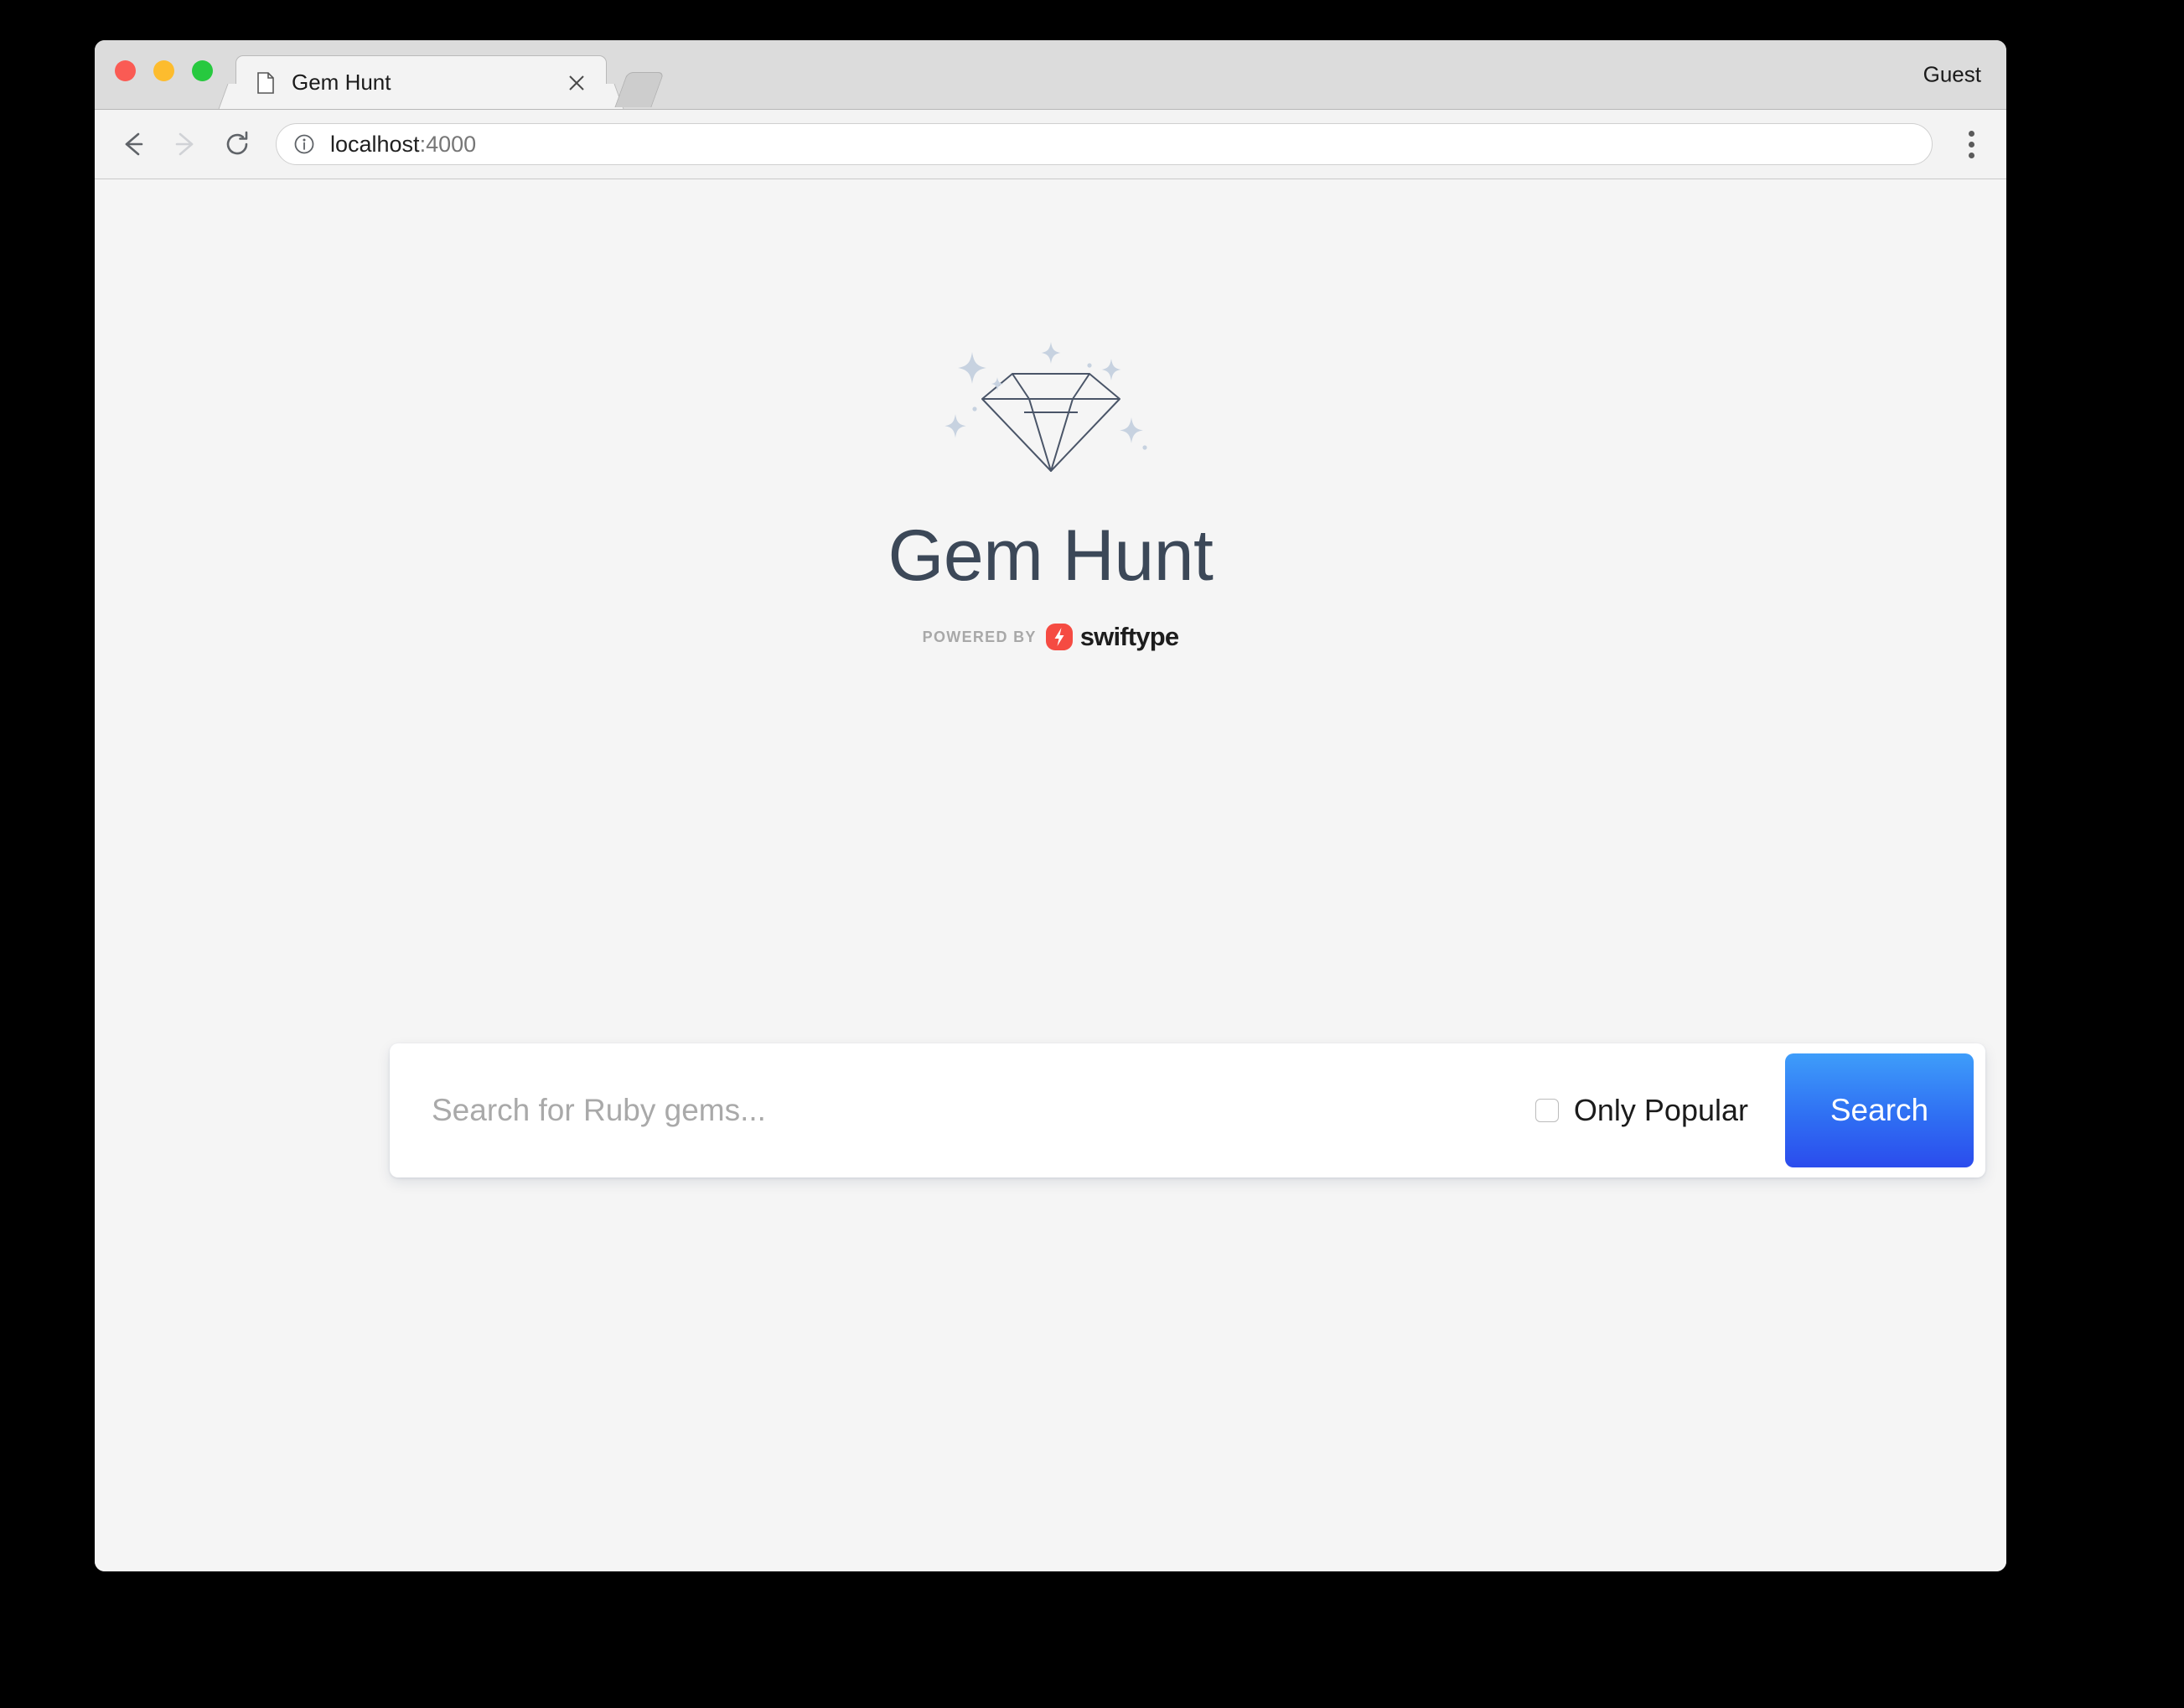 This screenshot has width=2184, height=1708. I want to click on lightning-bolt-icon, so click(1059, 637).